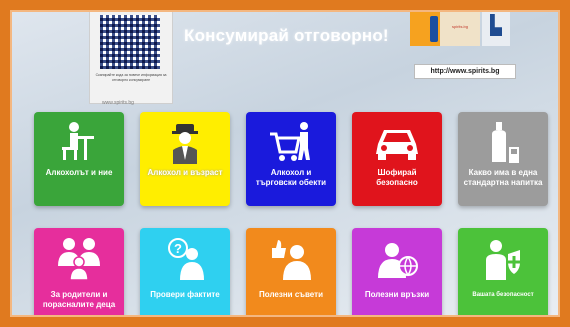 This screenshot has height=327, width=570. I want to click on tile-label: Какво има в една стандартна напитка, so click(503, 177).